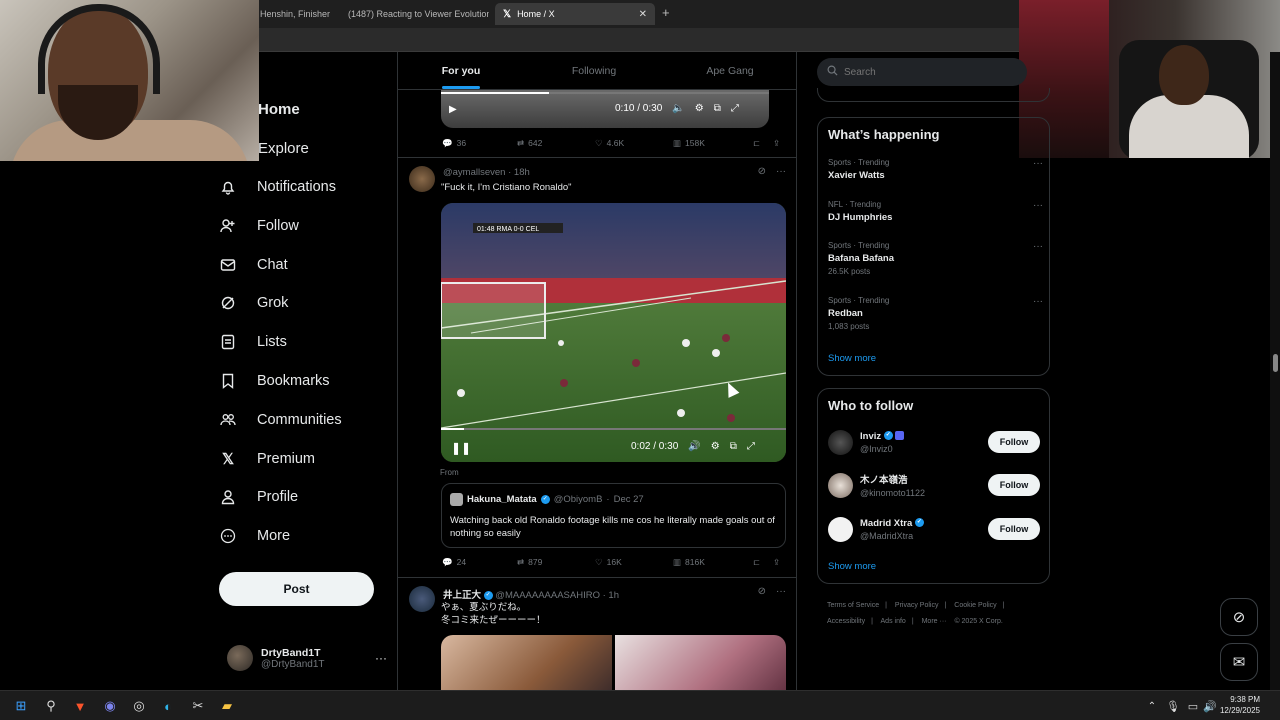 Image resolution: width=1280 pixels, height=720 pixels. Describe the element at coordinates (935, 211) in the screenshot. I see `trend-item: NFL · Trending DJ Humphries ···` at that location.